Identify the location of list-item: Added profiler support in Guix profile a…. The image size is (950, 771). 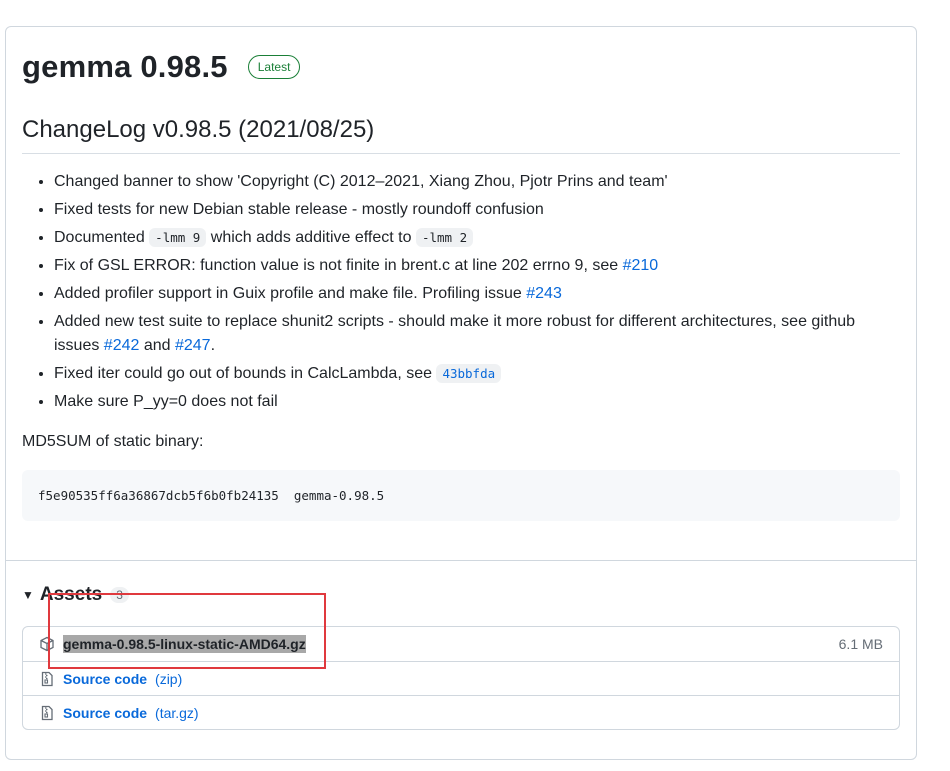
(477, 294).